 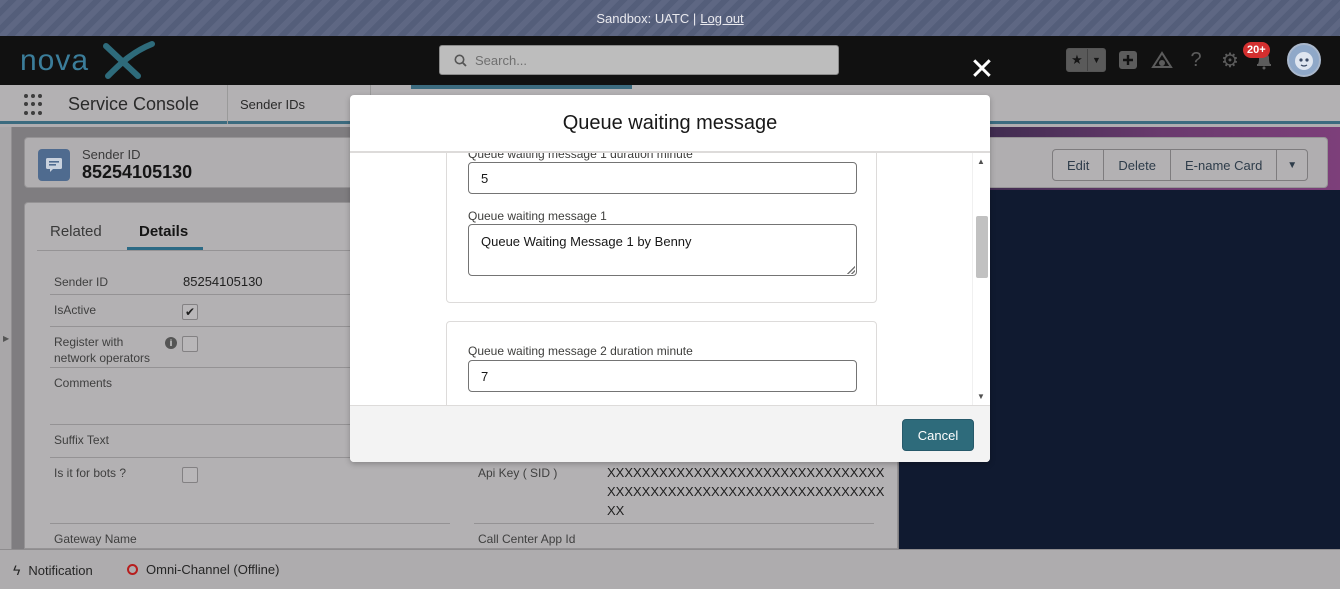 I want to click on call-center-app-id-label: Call Center App Id, so click(x=527, y=539).